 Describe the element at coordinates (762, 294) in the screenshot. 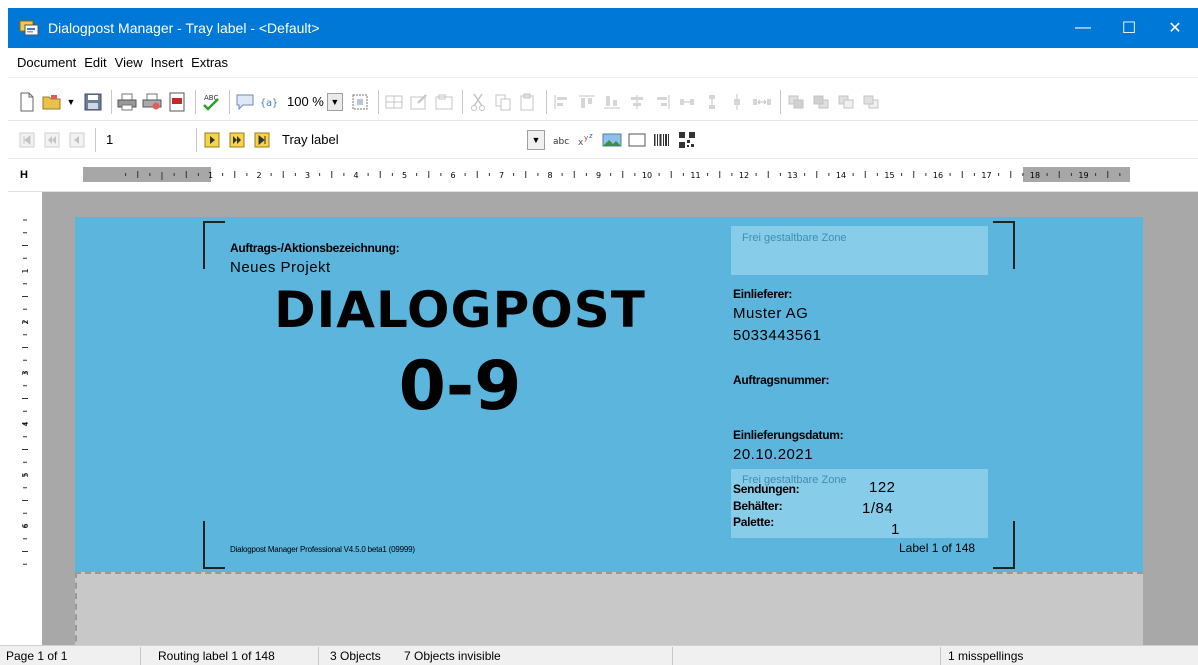

I see `einlieferer-label: Einlieferer:` at that location.